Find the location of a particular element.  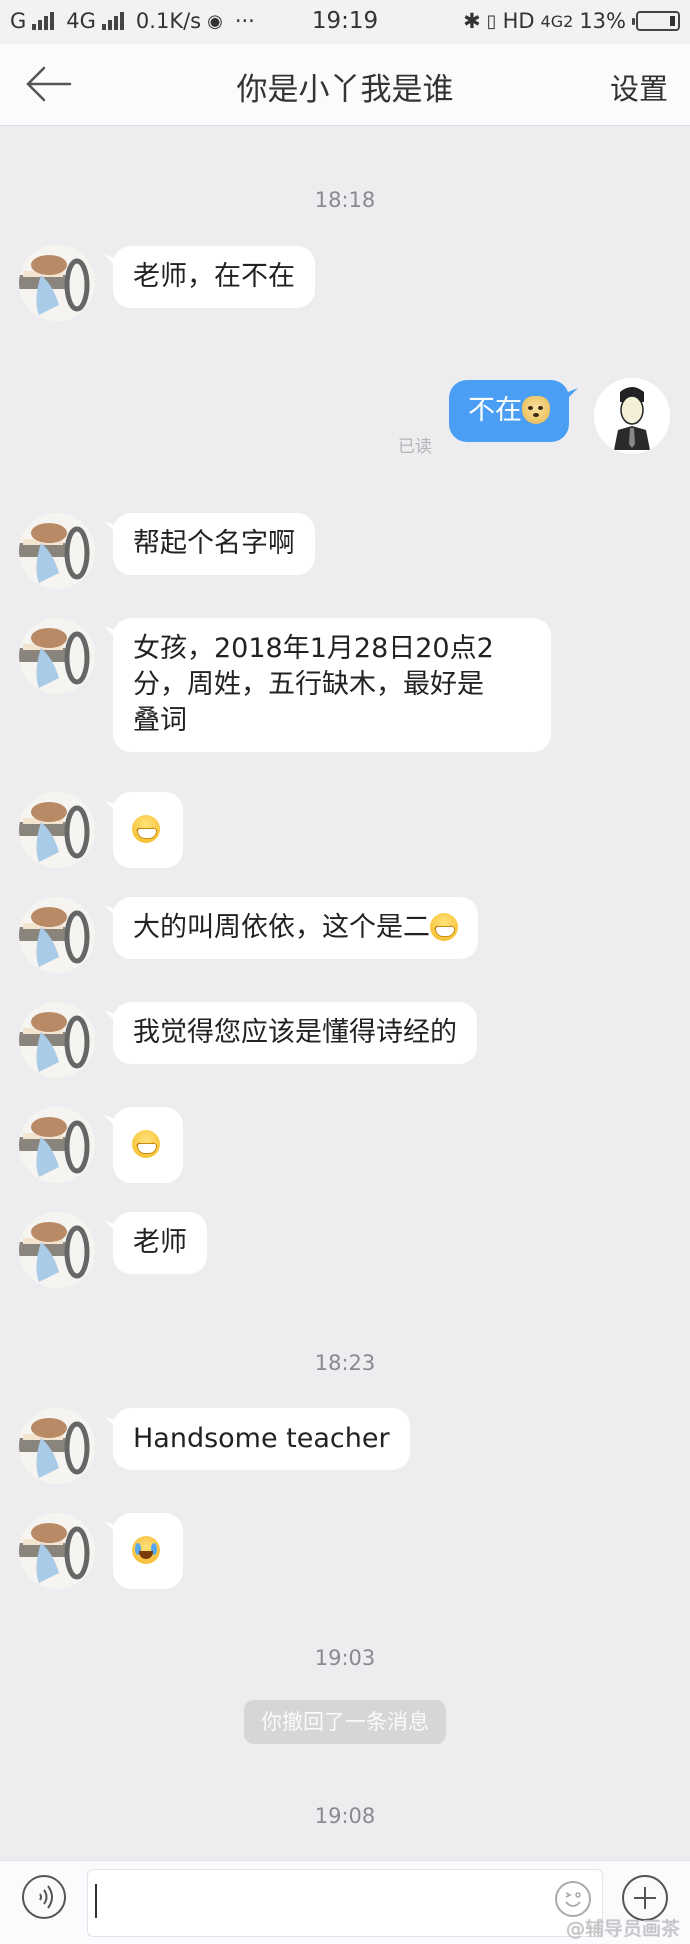

voice-icon is located at coordinates (46, 1897).